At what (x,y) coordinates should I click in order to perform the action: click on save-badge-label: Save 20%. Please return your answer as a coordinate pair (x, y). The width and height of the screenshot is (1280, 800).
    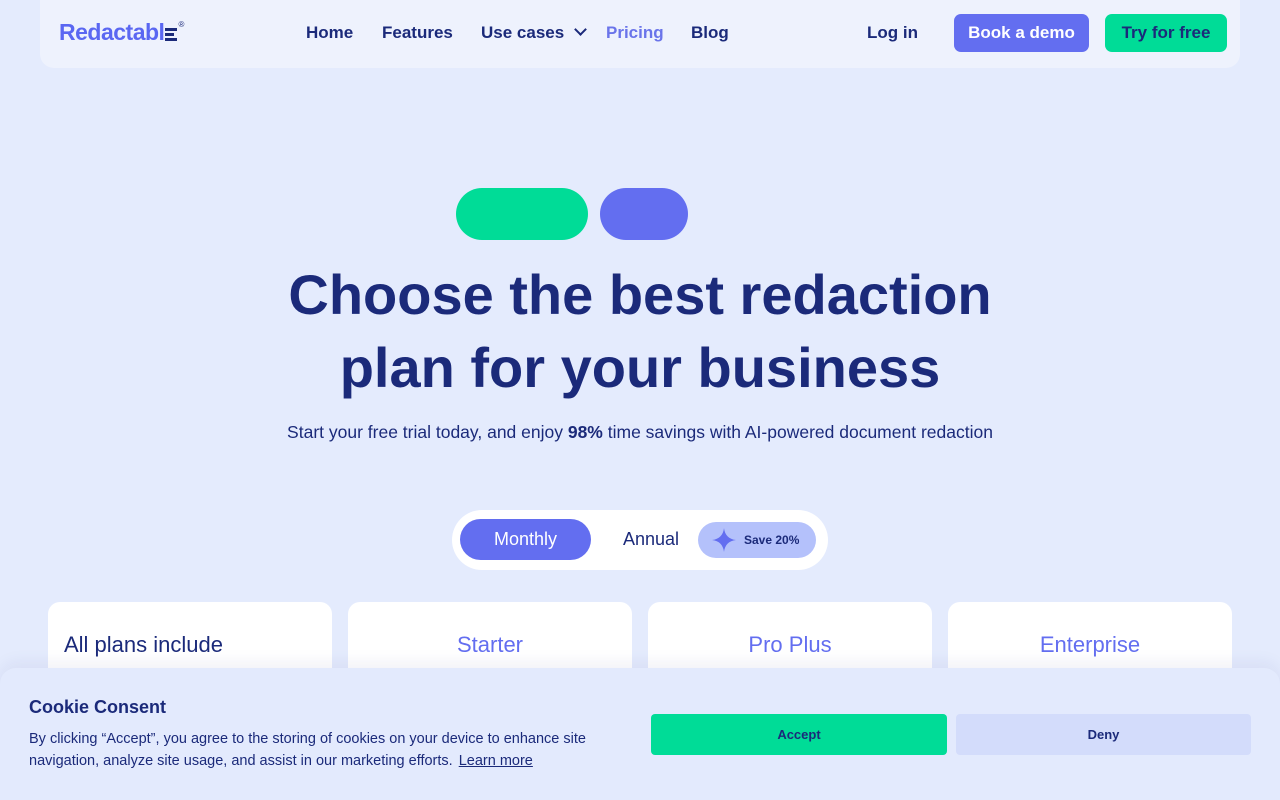
    Looking at the image, I should click on (772, 540).